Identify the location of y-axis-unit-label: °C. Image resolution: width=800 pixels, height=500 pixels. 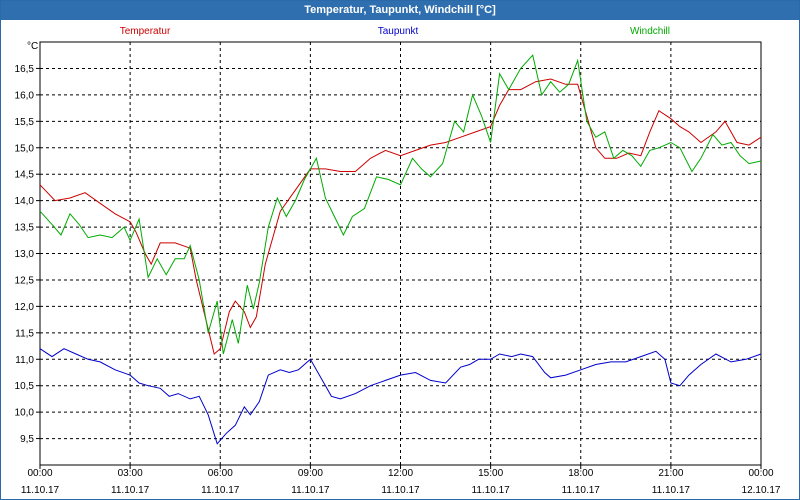
(32, 46).